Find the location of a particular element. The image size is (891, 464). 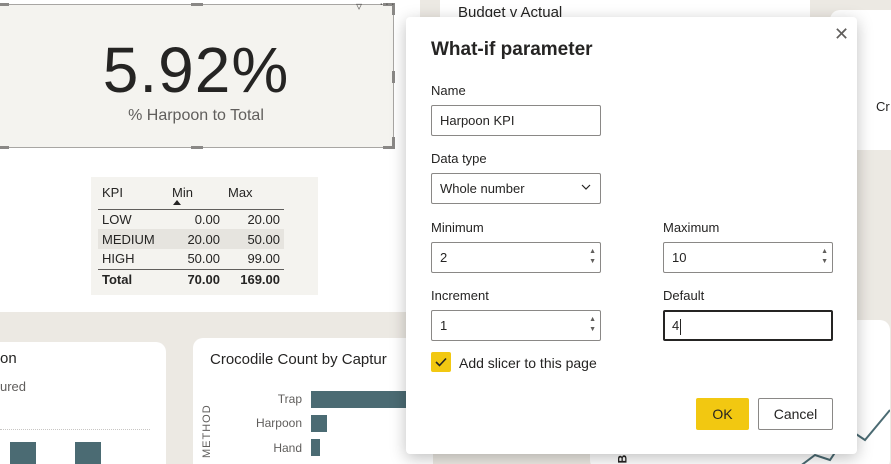

name-value: Harpoon KPI is located at coordinates (477, 120).